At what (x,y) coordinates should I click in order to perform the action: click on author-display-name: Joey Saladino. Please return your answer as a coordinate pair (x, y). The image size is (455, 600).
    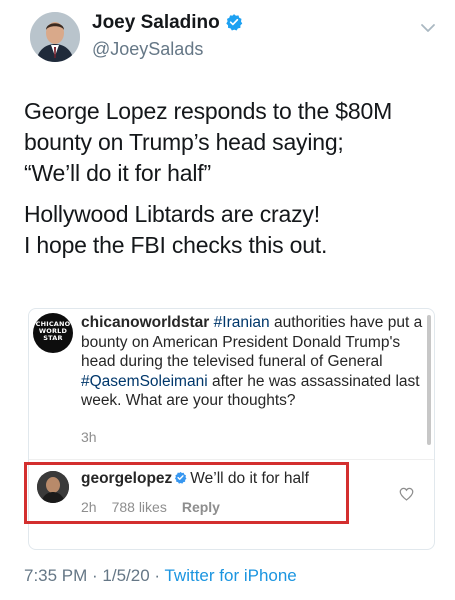
    Looking at the image, I should click on (167, 23).